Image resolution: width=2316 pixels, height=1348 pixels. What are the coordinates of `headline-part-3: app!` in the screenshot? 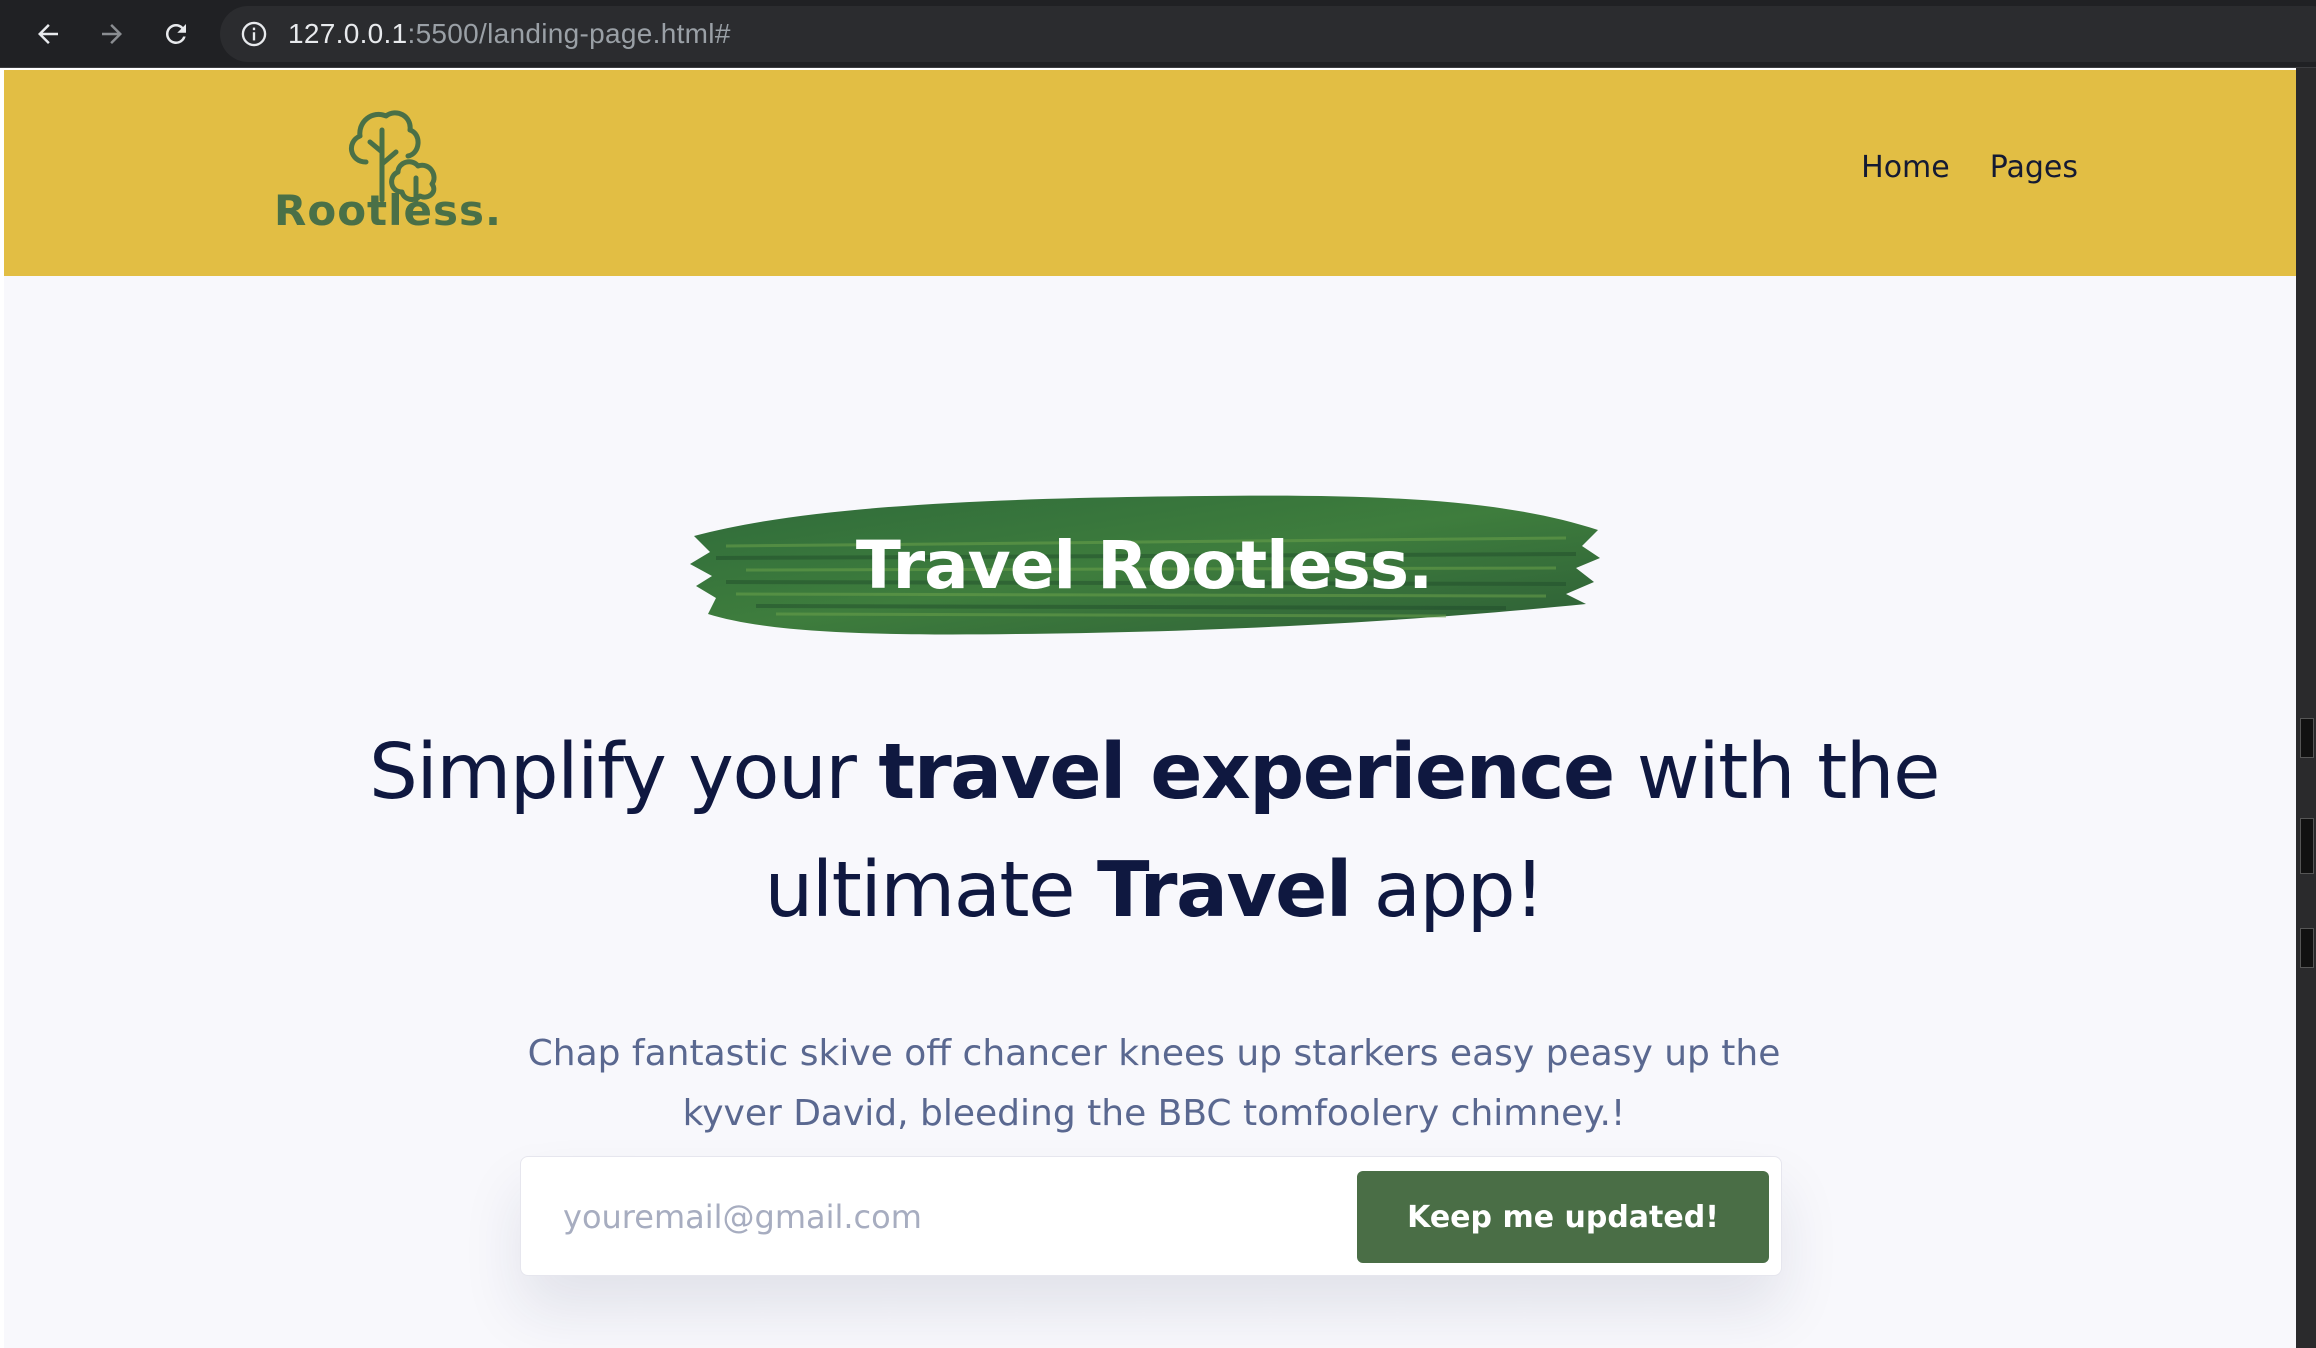 It's located at (1447, 890).